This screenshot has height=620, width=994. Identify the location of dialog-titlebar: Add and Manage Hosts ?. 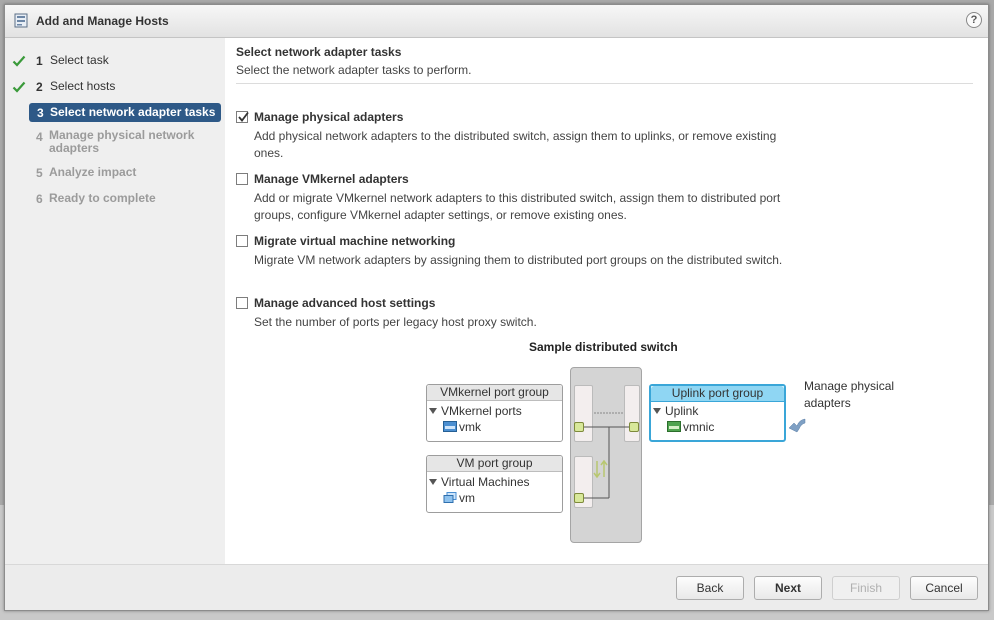
(496, 21).